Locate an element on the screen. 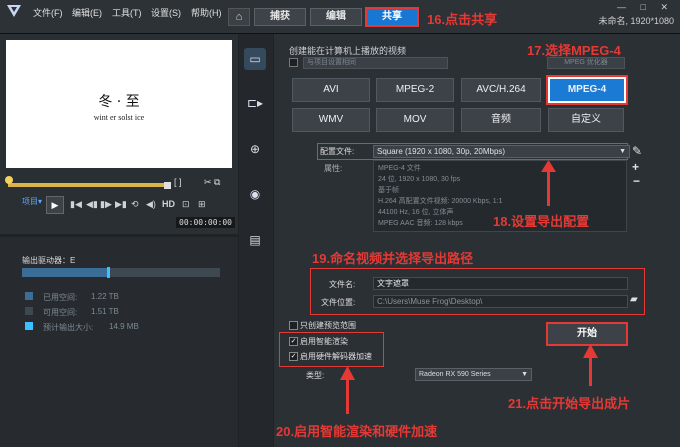 This screenshot has width=680, height=447. gpu-type-value: Radeon RX 590 Series is located at coordinates (455, 374).